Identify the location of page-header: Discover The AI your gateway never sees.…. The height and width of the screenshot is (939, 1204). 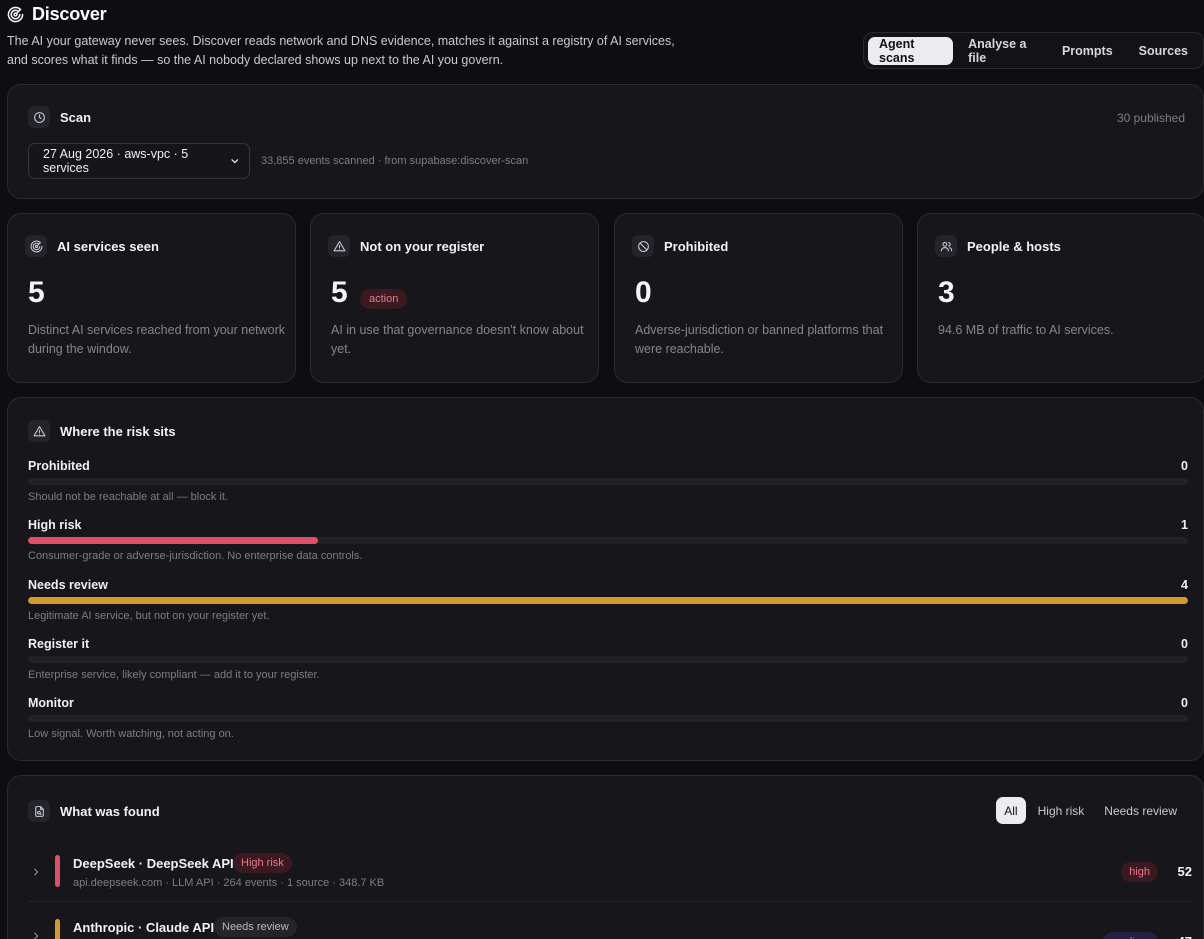
(605, 40).